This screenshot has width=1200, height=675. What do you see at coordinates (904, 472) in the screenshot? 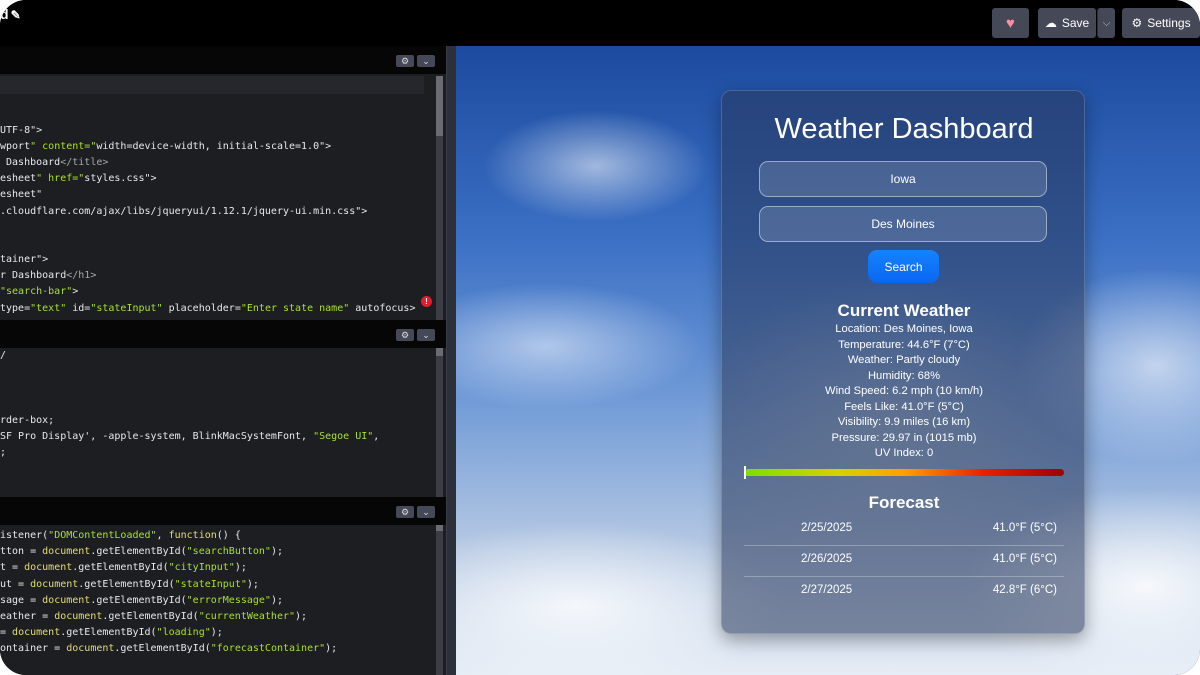
I see `uv-index-bar` at bounding box center [904, 472].